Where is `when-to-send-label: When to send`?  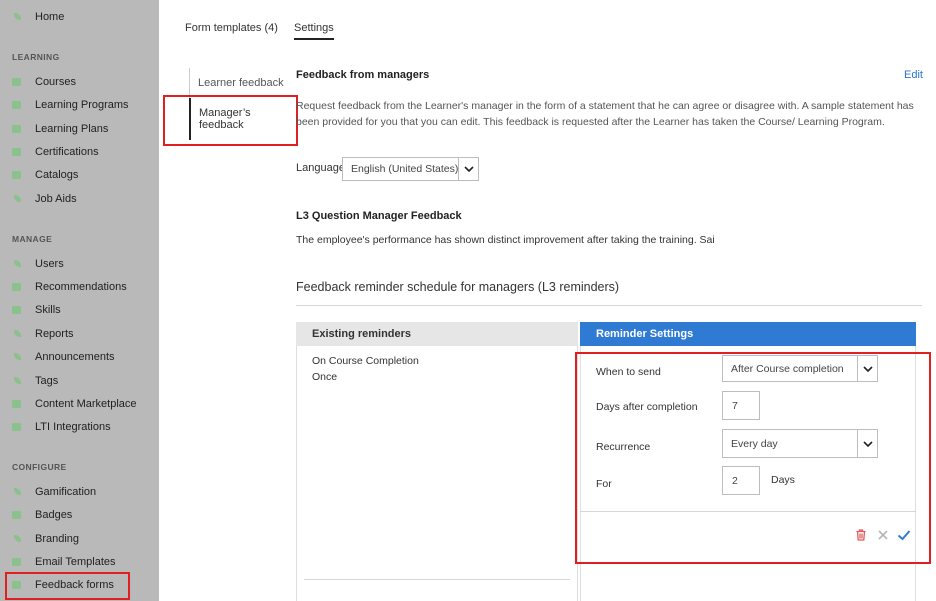
when-to-send-label: When to send is located at coordinates (628, 372).